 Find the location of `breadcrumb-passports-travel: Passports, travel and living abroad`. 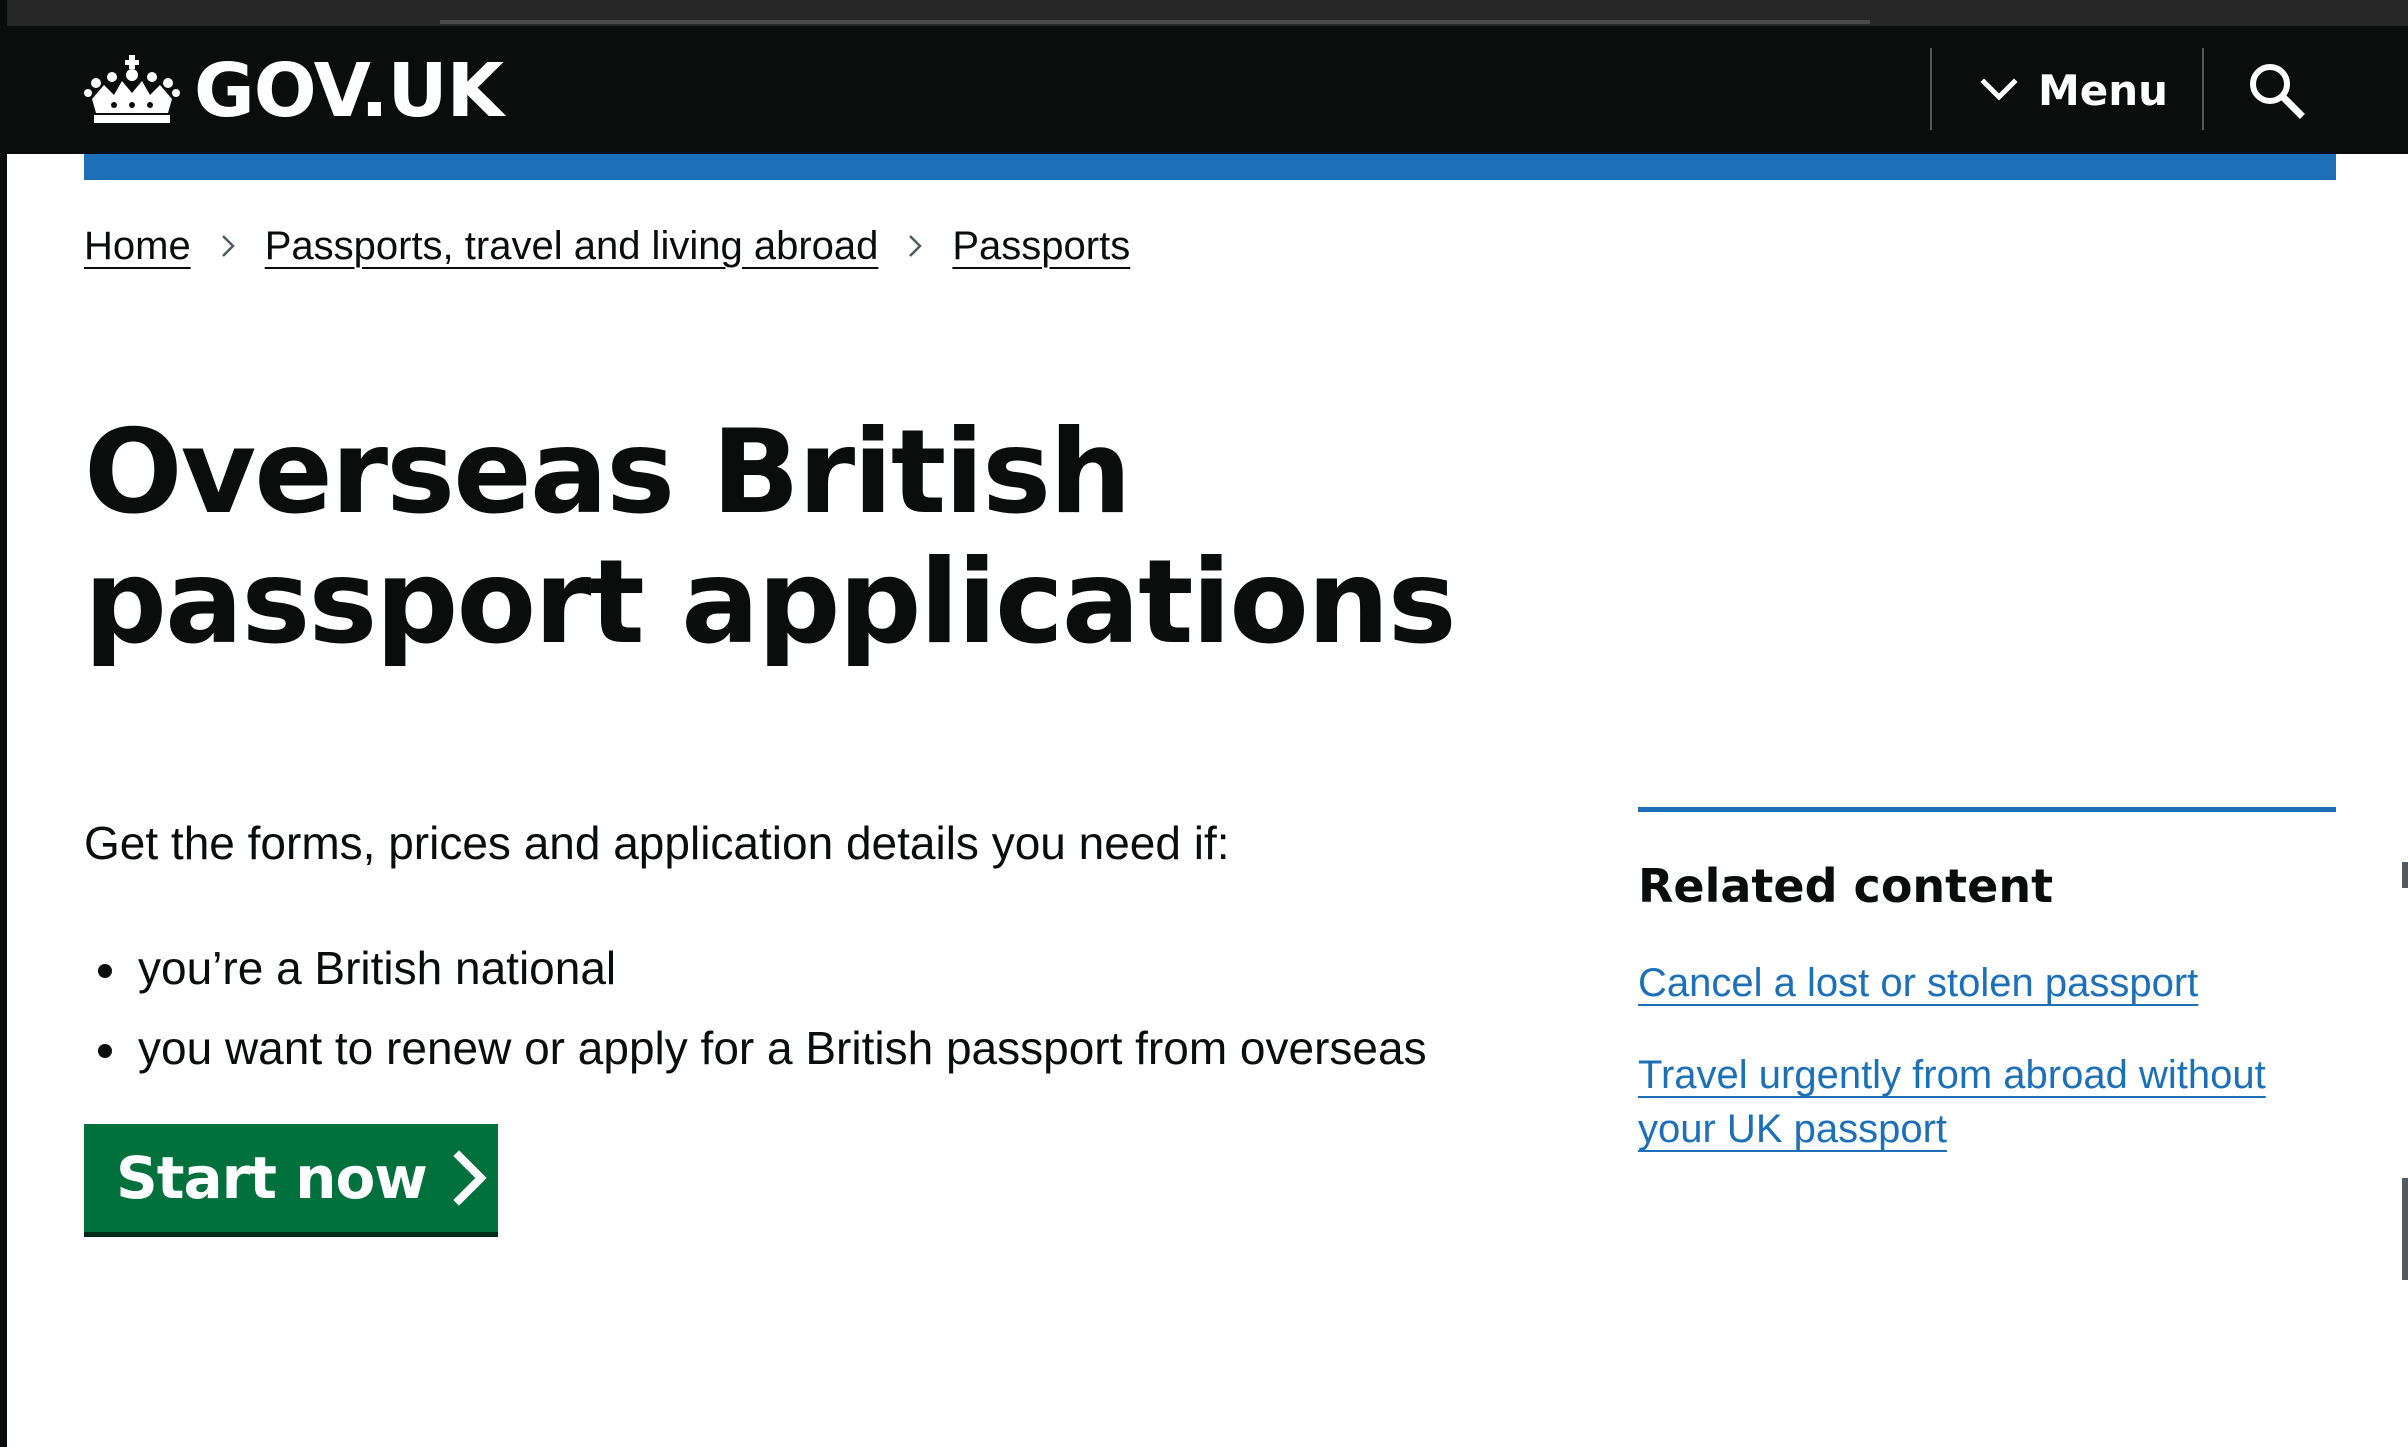

breadcrumb-passports-travel: Passports, travel and living abroad is located at coordinates (572, 246).